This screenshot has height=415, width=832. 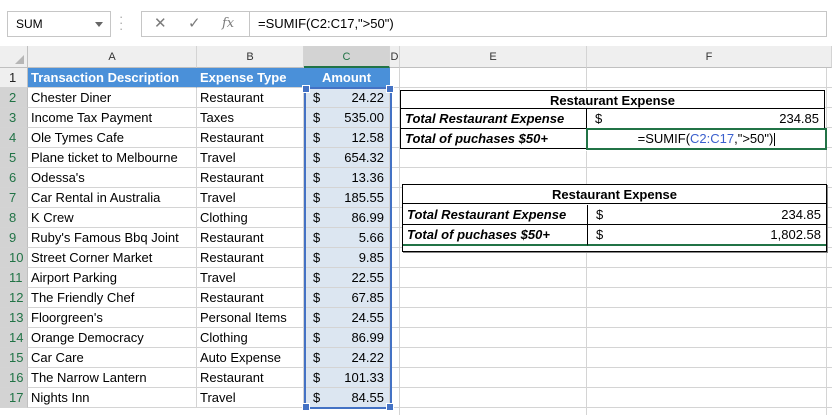 What do you see at coordinates (112, 238) in the screenshot?
I see `cell-description: Ruby's Famous Bbq Joint` at bounding box center [112, 238].